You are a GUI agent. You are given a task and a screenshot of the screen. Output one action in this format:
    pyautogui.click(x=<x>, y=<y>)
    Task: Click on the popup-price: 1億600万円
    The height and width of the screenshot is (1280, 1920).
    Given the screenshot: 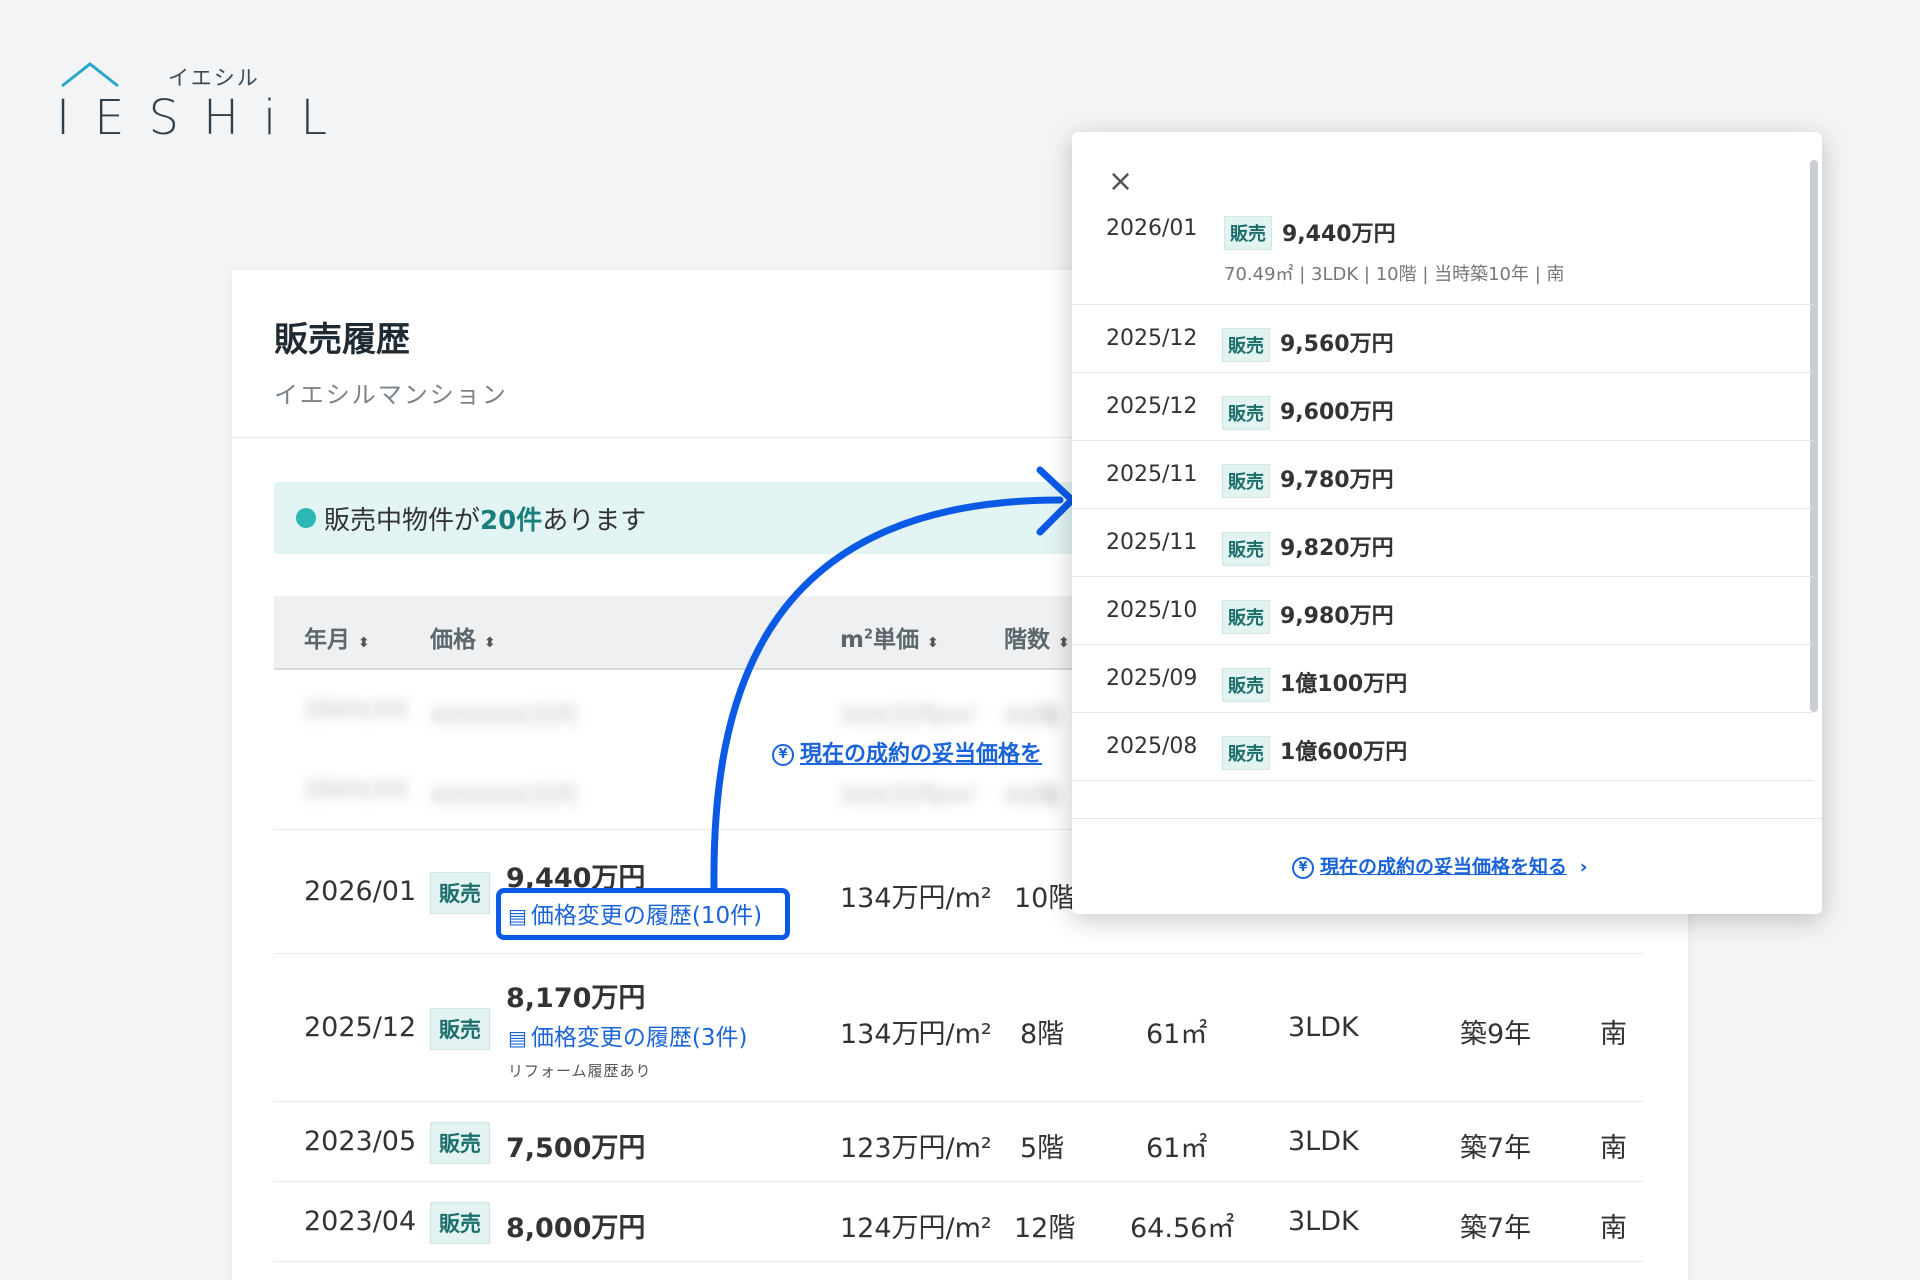 What is the action you would take?
    pyautogui.click(x=1344, y=752)
    